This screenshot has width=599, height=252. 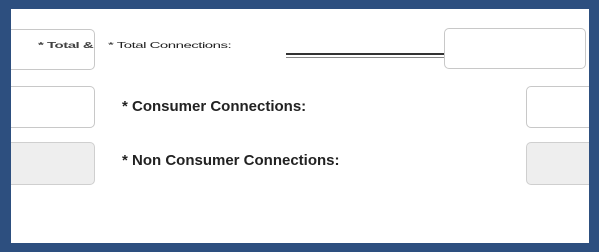 What do you see at coordinates (53, 107) in the screenshot?
I see `left-field-consumer` at bounding box center [53, 107].